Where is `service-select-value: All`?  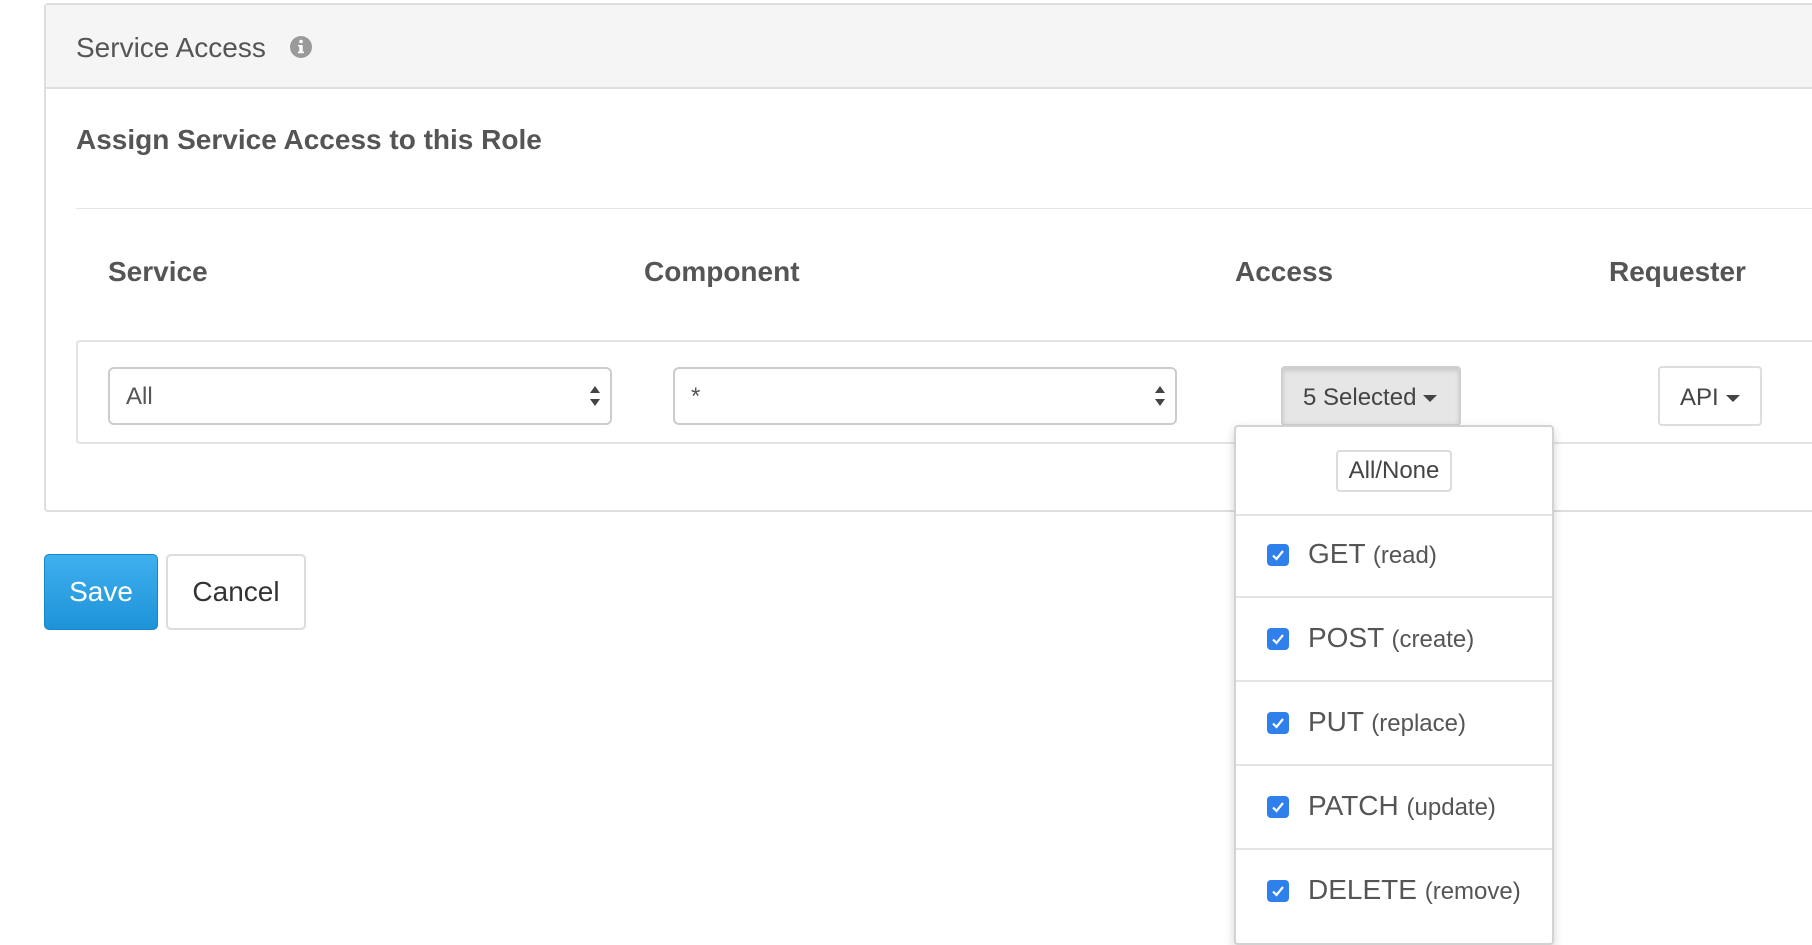 service-select-value: All is located at coordinates (139, 396).